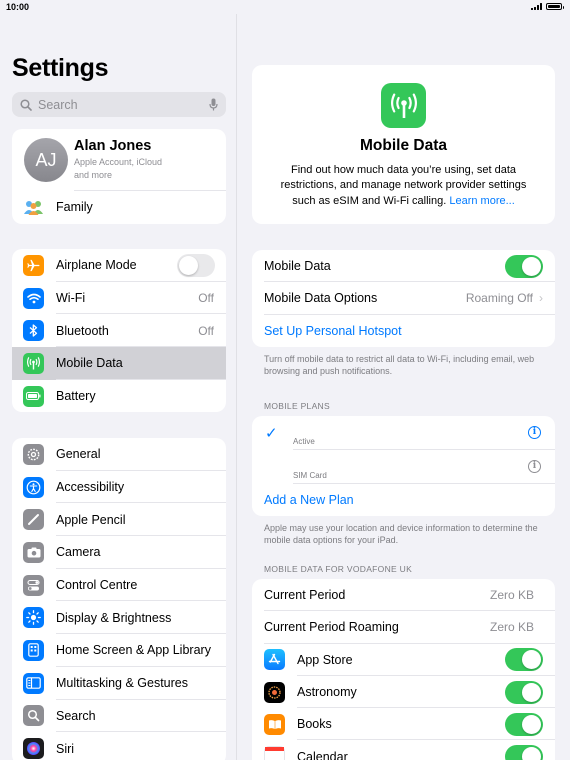  I want to click on add-plan-row: Add a New Plan, so click(403, 500).